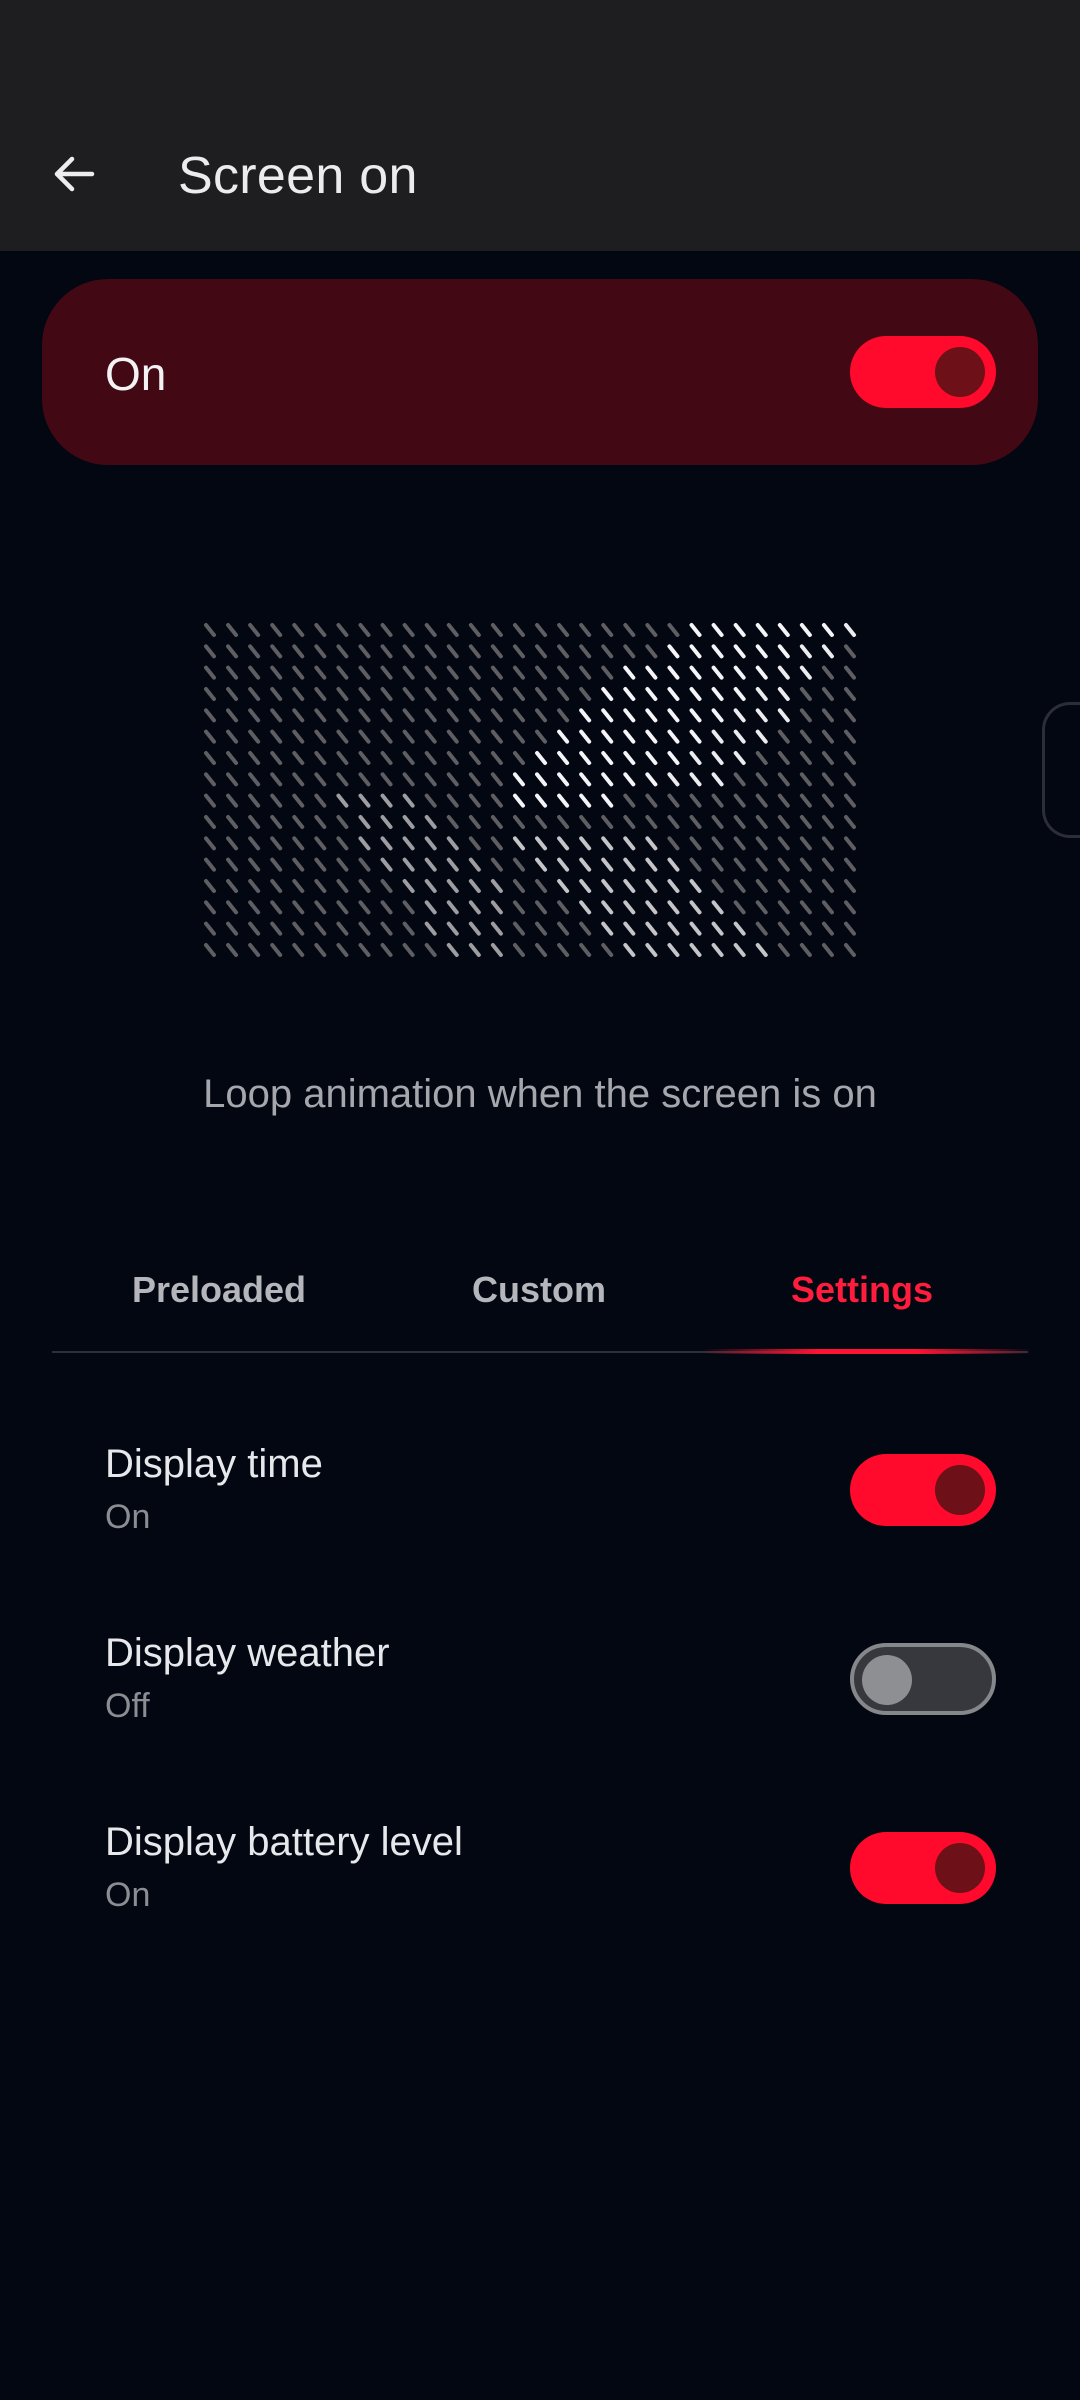 This screenshot has width=1080, height=2400. What do you see at coordinates (540, 1701) in the screenshot?
I see `setting-display-weather: Display weather Off` at bounding box center [540, 1701].